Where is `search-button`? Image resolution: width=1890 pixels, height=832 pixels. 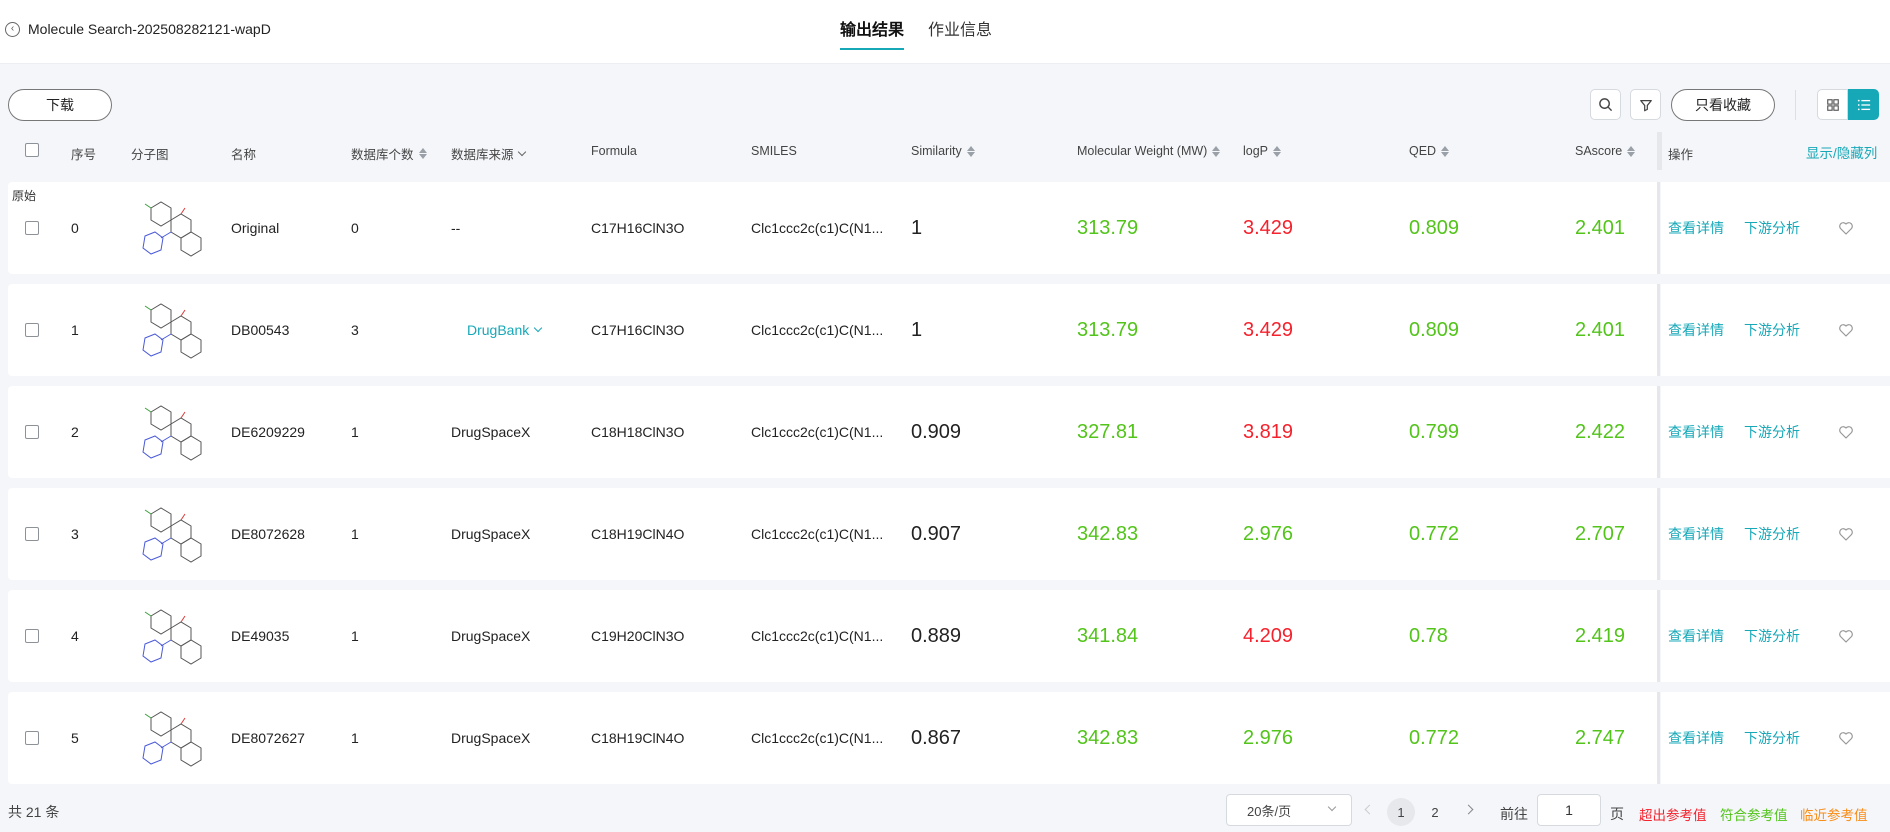 search-button is located at coordinates (1605, 104).